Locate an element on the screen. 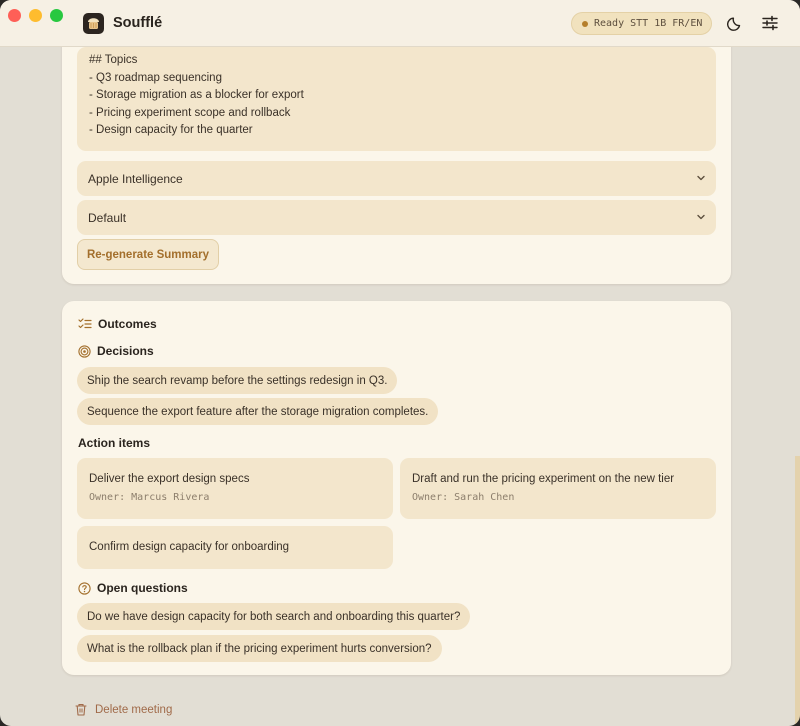 Image resolution: width=800 pixels, height=726 pixels. outcomes-title: Outcomes is located at coordinates (127, 324).